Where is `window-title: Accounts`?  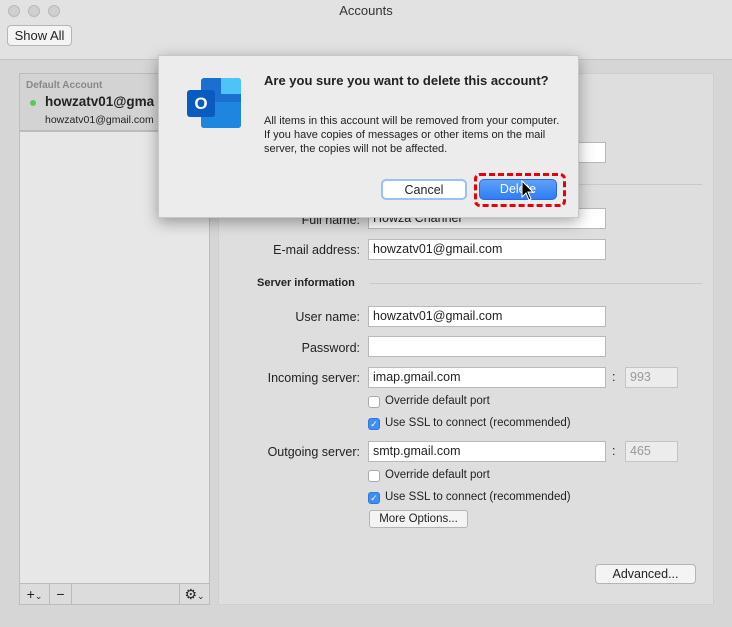
window-title: Accounts is located at coordinates (366, 10).